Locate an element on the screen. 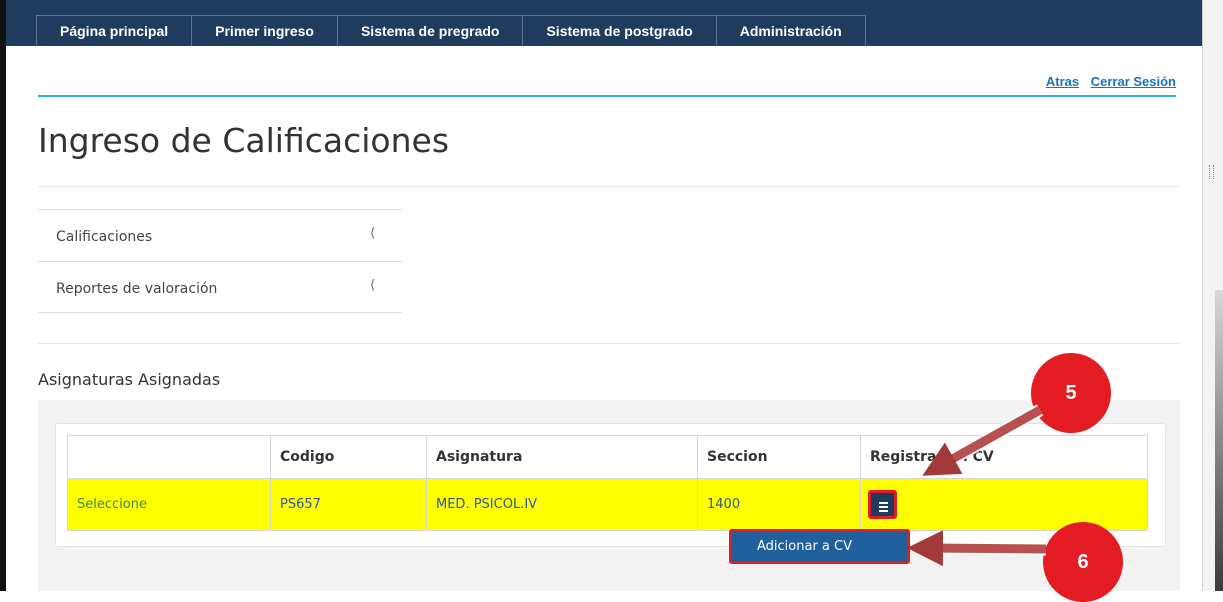 Image resolution: width=1223 pixels, height=602 pixels. arrow-to-menu-button-icon is located at coordinates (982, 441).